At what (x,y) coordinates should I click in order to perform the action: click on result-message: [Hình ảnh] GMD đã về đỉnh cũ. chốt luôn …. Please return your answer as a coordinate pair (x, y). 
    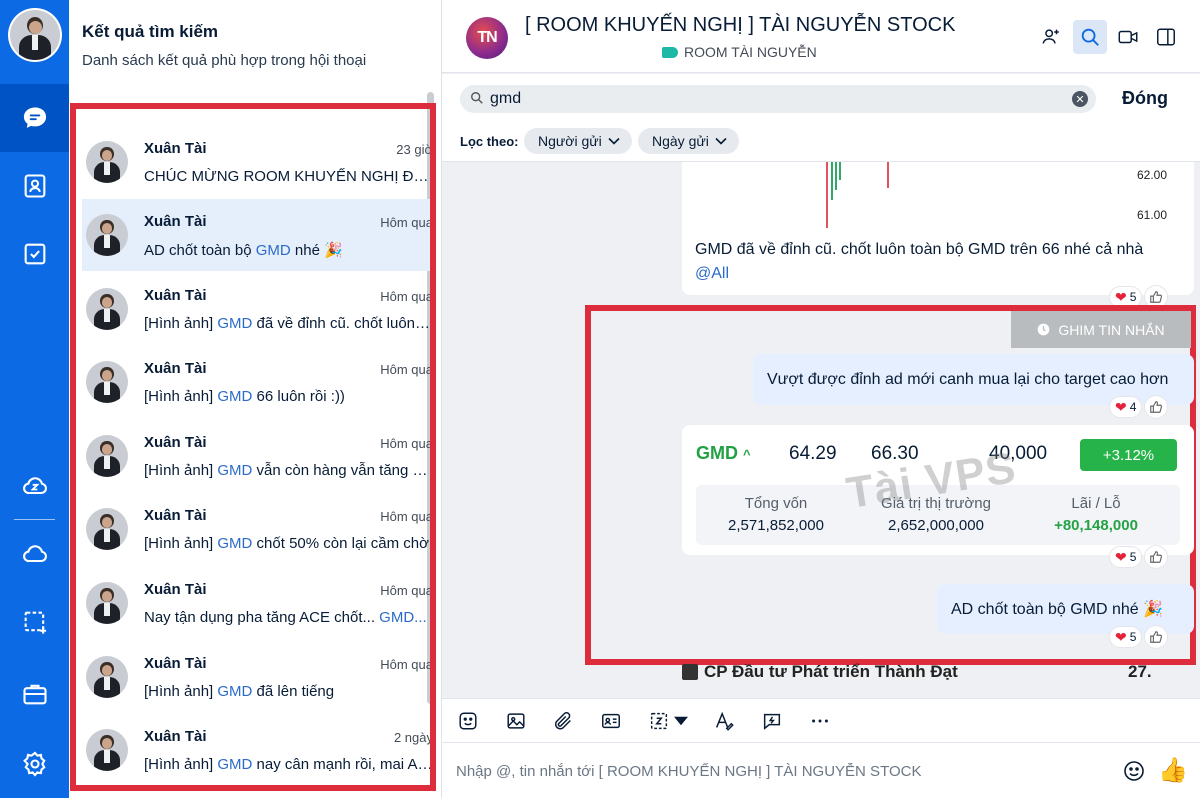
    Looking at the image, I should click on (287, 323).